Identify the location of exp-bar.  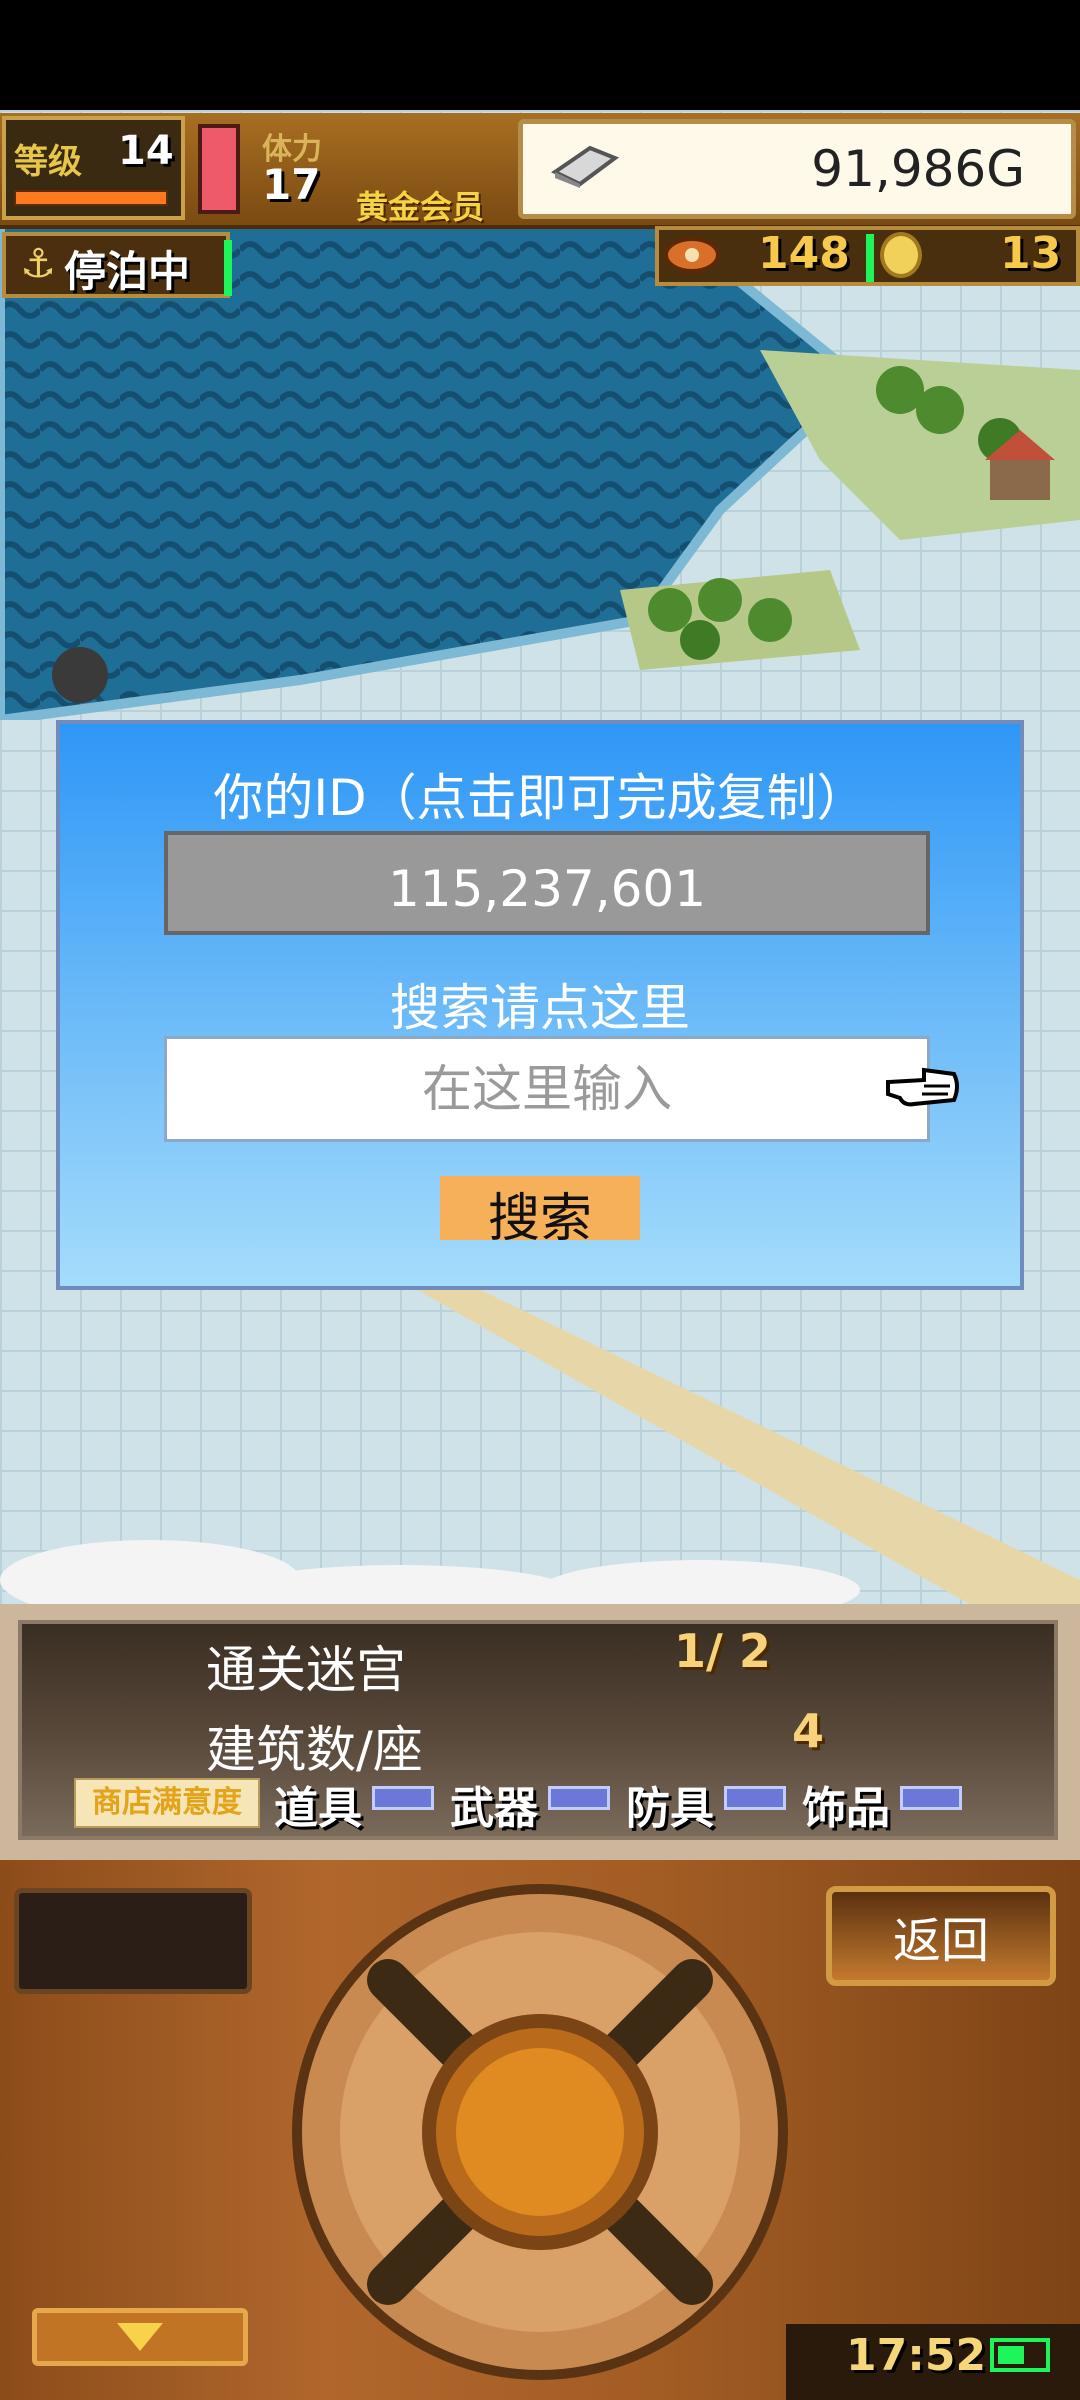
(91, 198).